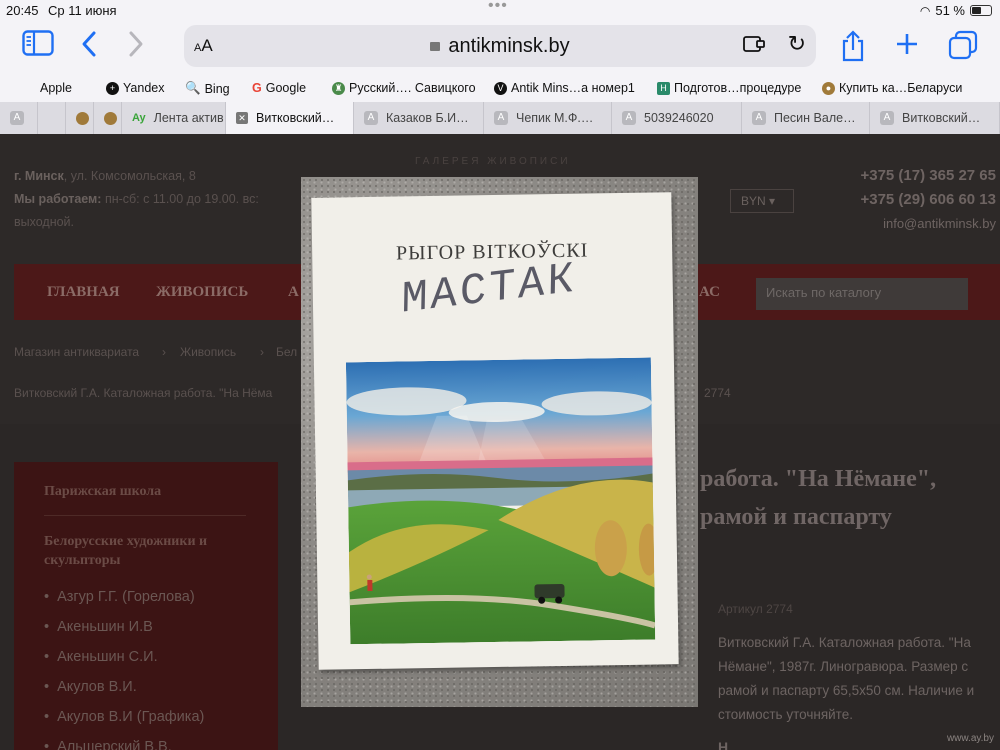 This screenshot has width=1000, height=750. What do you see at coordinates (509, 46) in the screenshot?
I see `url-text: antikminsk.by` at bounding box center [509, 46].